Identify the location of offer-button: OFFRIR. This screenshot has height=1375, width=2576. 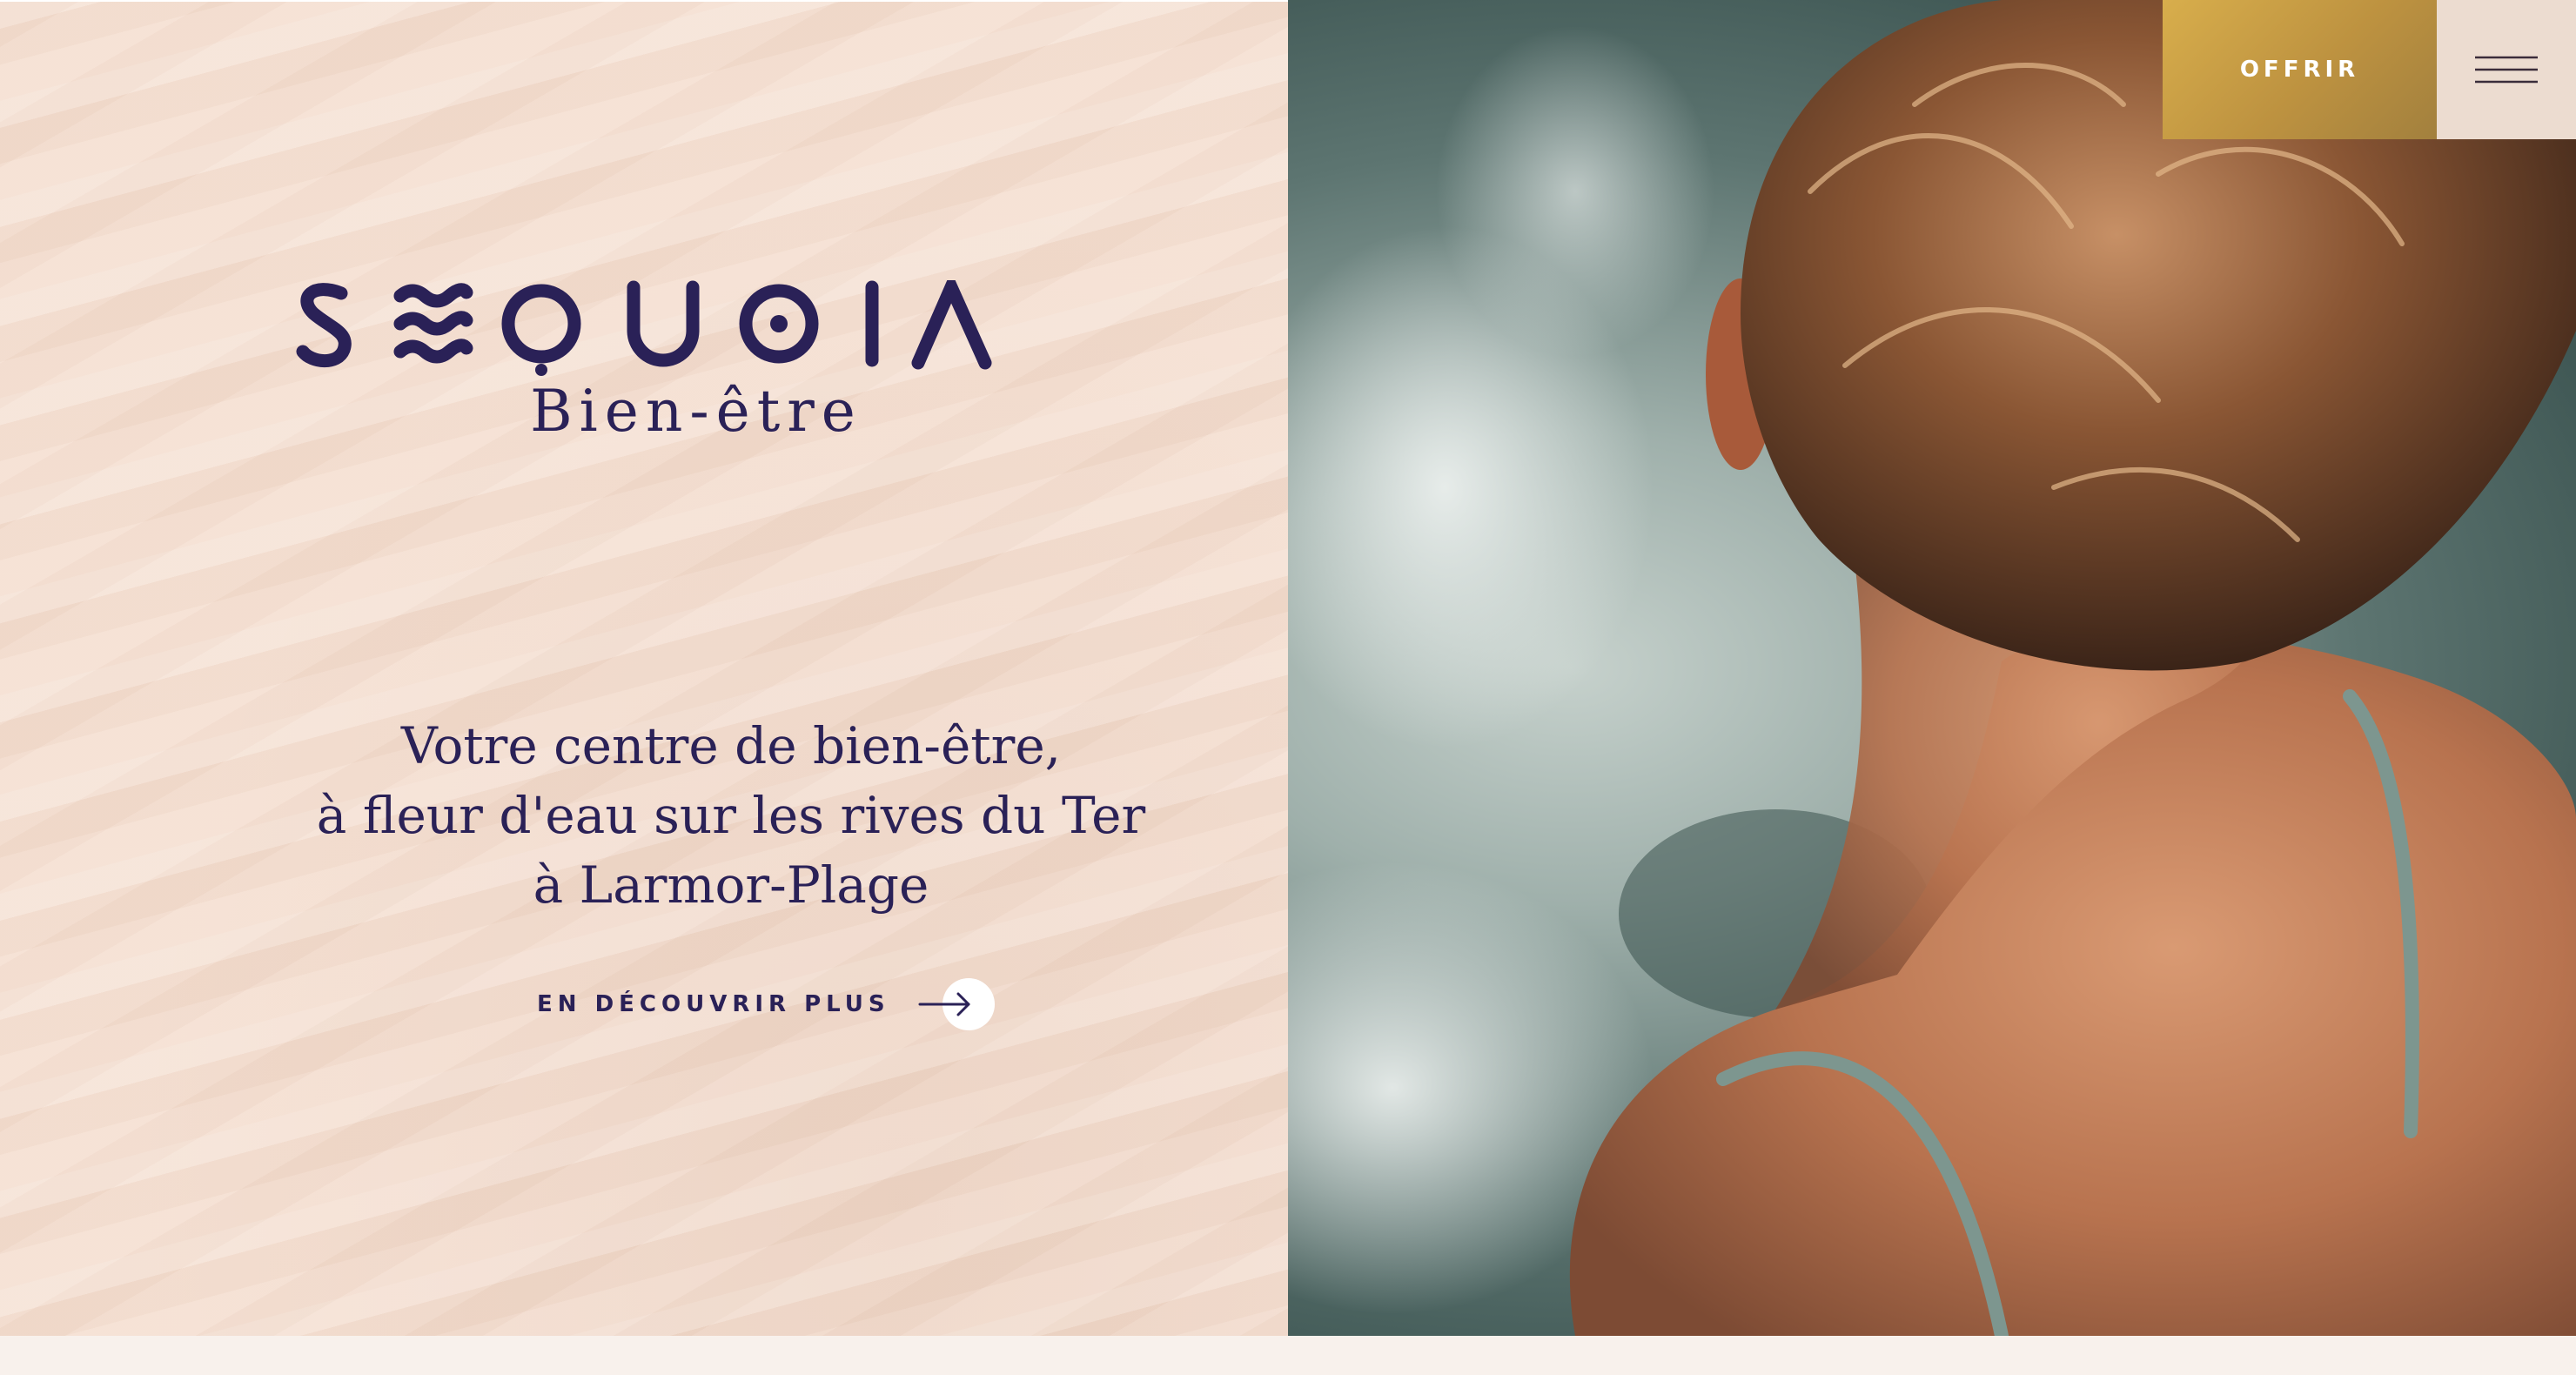
(2300, 70).